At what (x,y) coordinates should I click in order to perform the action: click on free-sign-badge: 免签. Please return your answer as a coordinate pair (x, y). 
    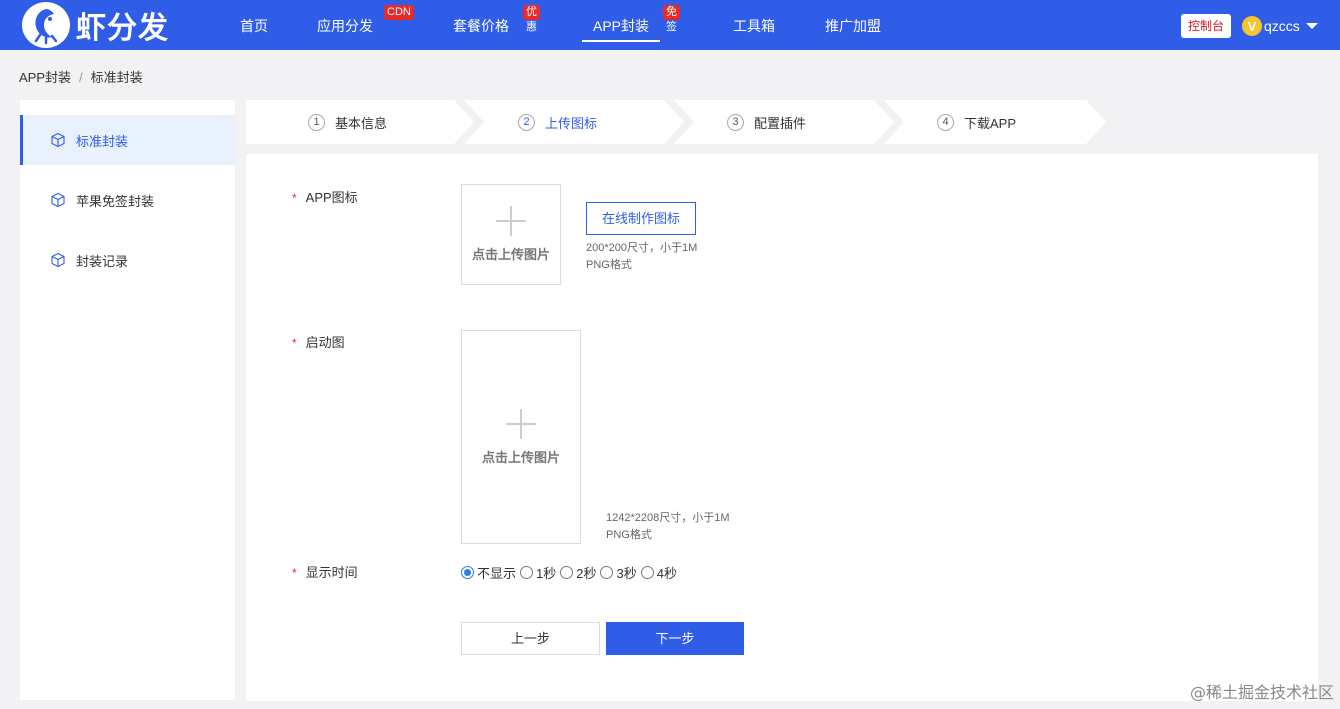
    Looking at the image, I should click on (671, 19).